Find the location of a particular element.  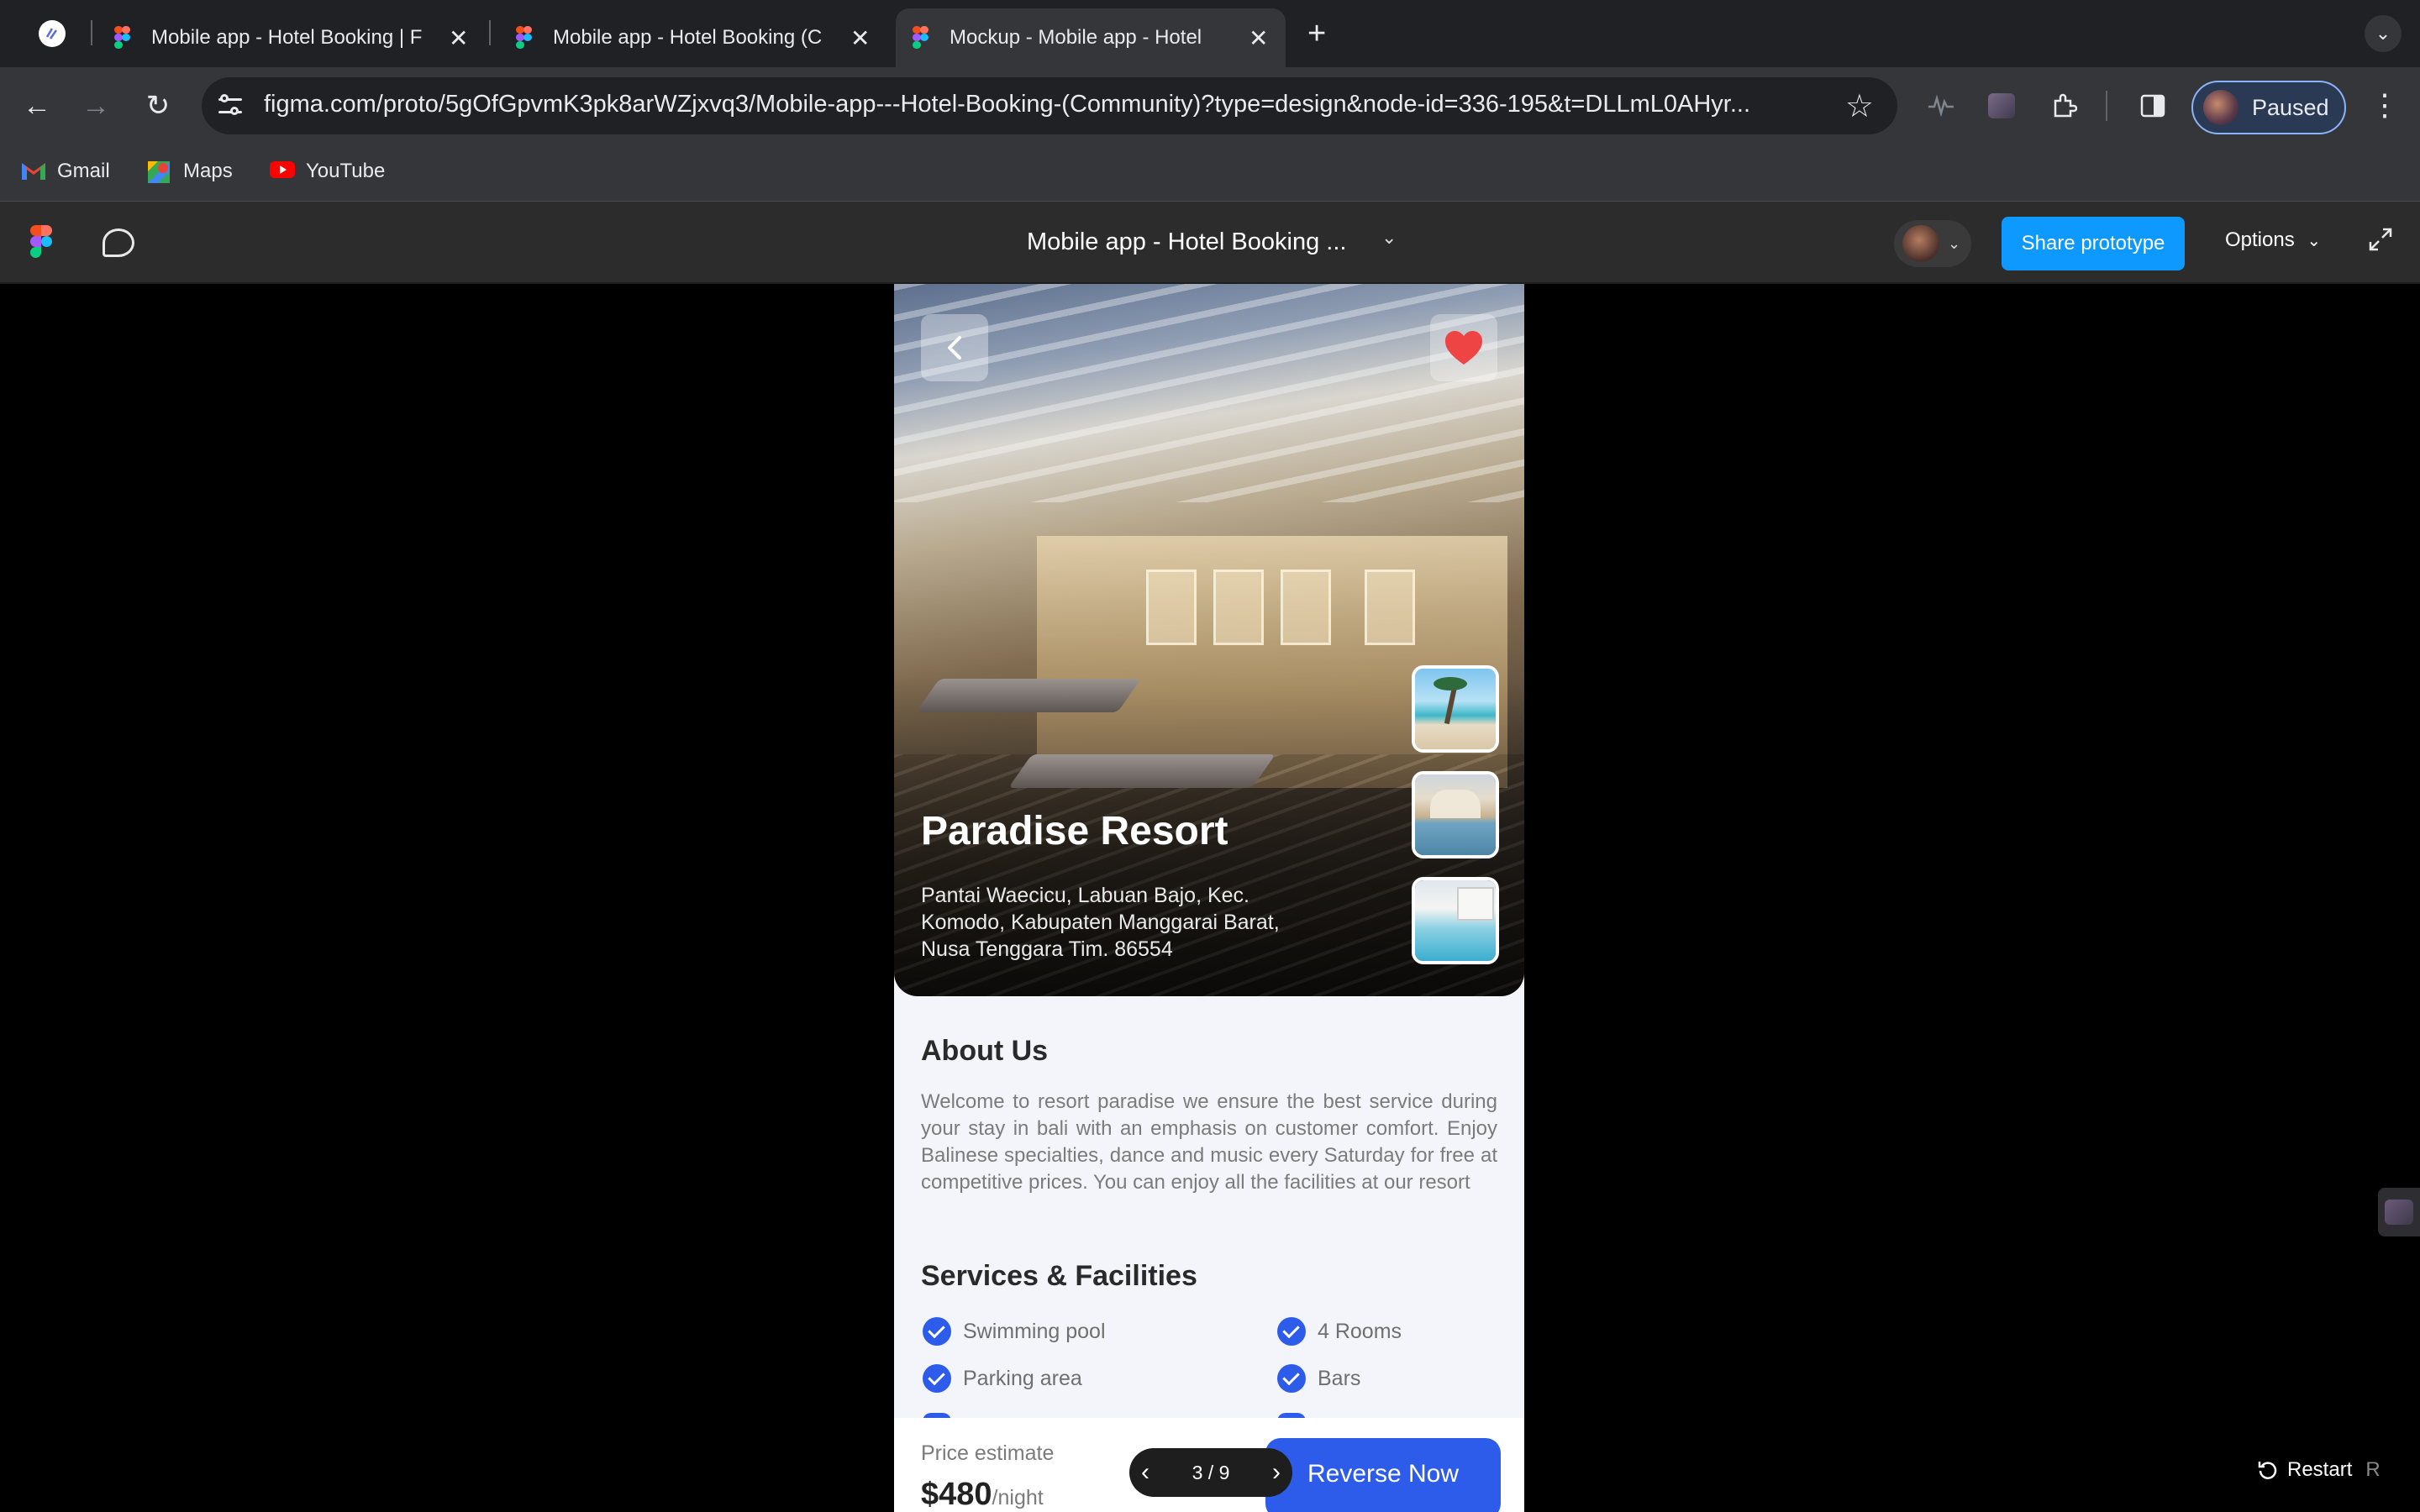

about-title: About Us is located at coordinates (985, 1051).